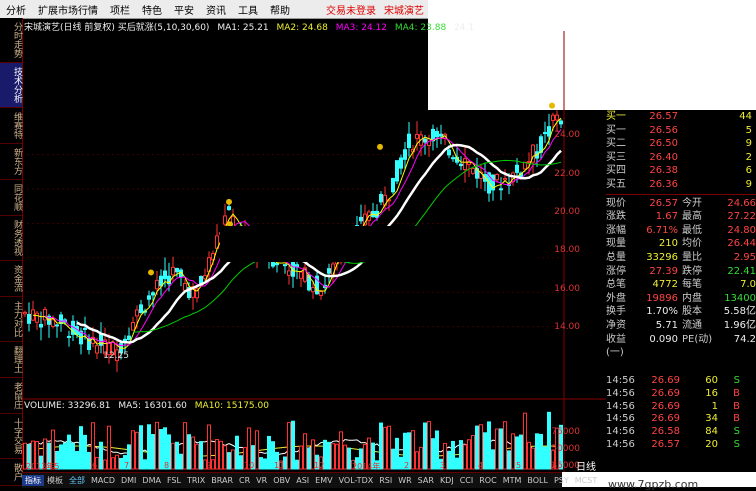 This screenshot has height=491, width=756. I want to click on sidebar-tab-11: 散户, so click(11, 472).